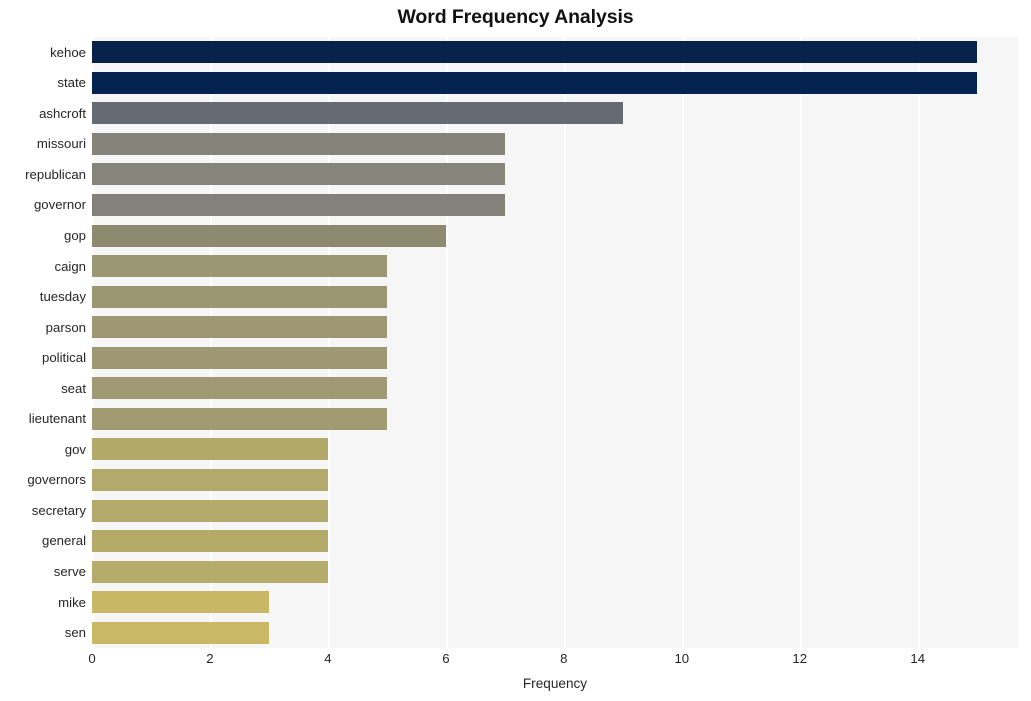 The image size is (1031, 701). What do you see at coordinates (69, 572) in the screenshot?
I see `y-tick-label-serve: serve` at bounding box center [69, 572].